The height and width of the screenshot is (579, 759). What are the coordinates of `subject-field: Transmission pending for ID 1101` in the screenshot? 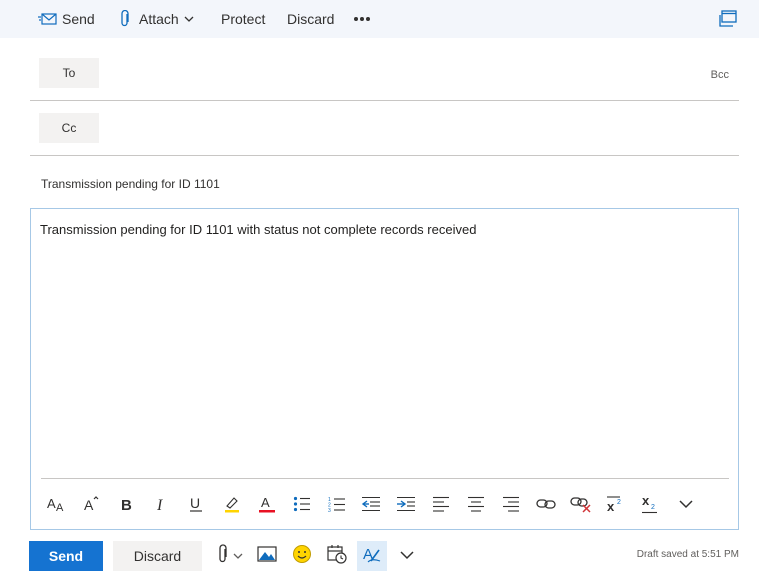 It's located at (130, 184).